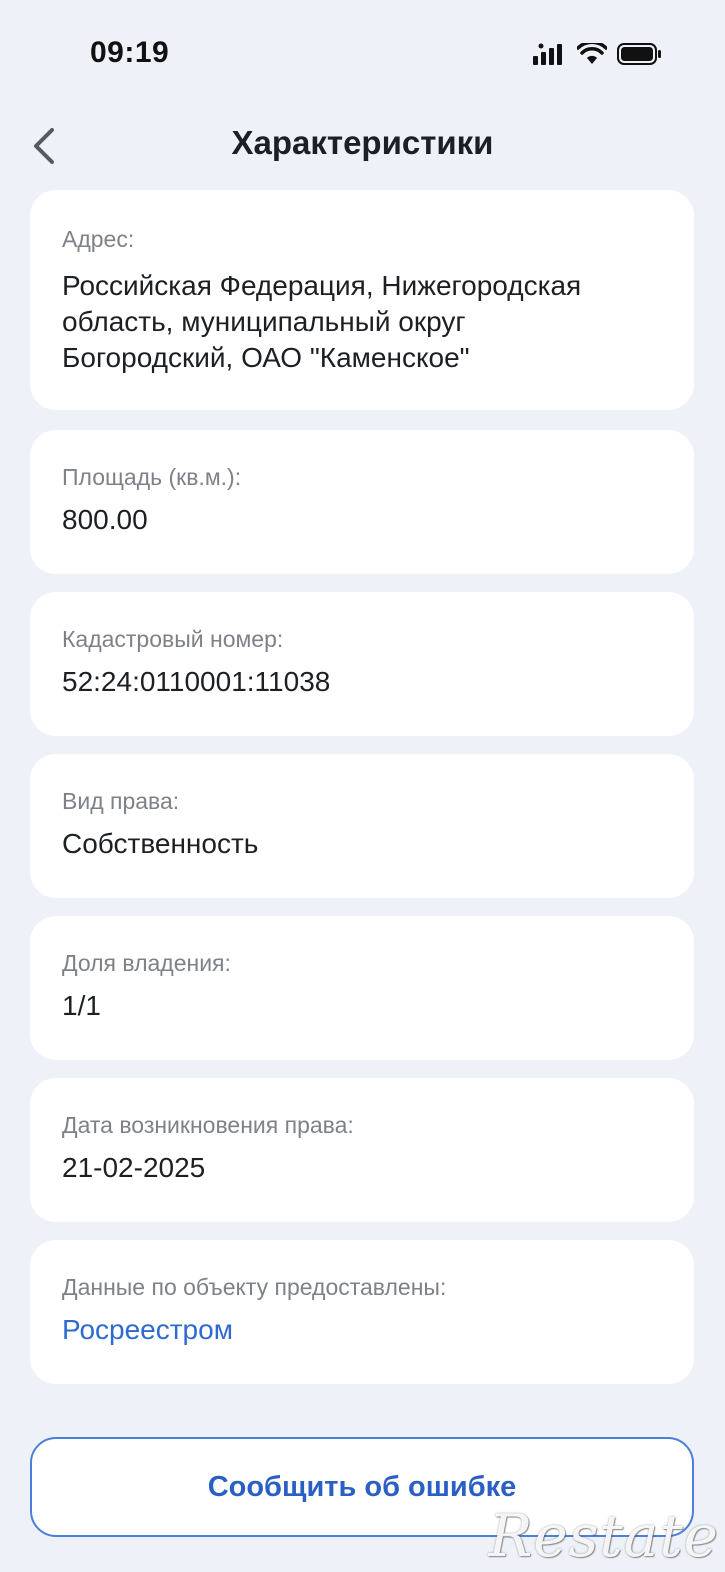 The image size is (725, 1572). What do you see at coordinates (547, 54) in the screenshot?
I see `signal-icon` at bounding box center [547, 54].